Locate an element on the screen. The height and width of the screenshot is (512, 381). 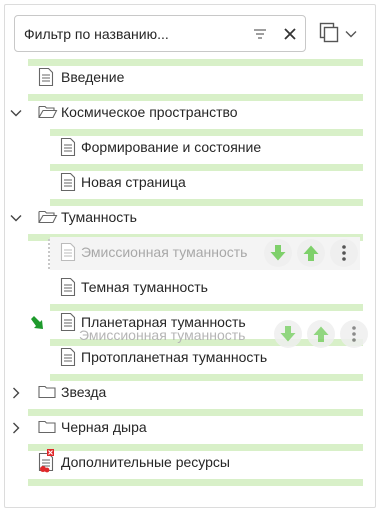
move-up-button is located at coordinates (311, 253).